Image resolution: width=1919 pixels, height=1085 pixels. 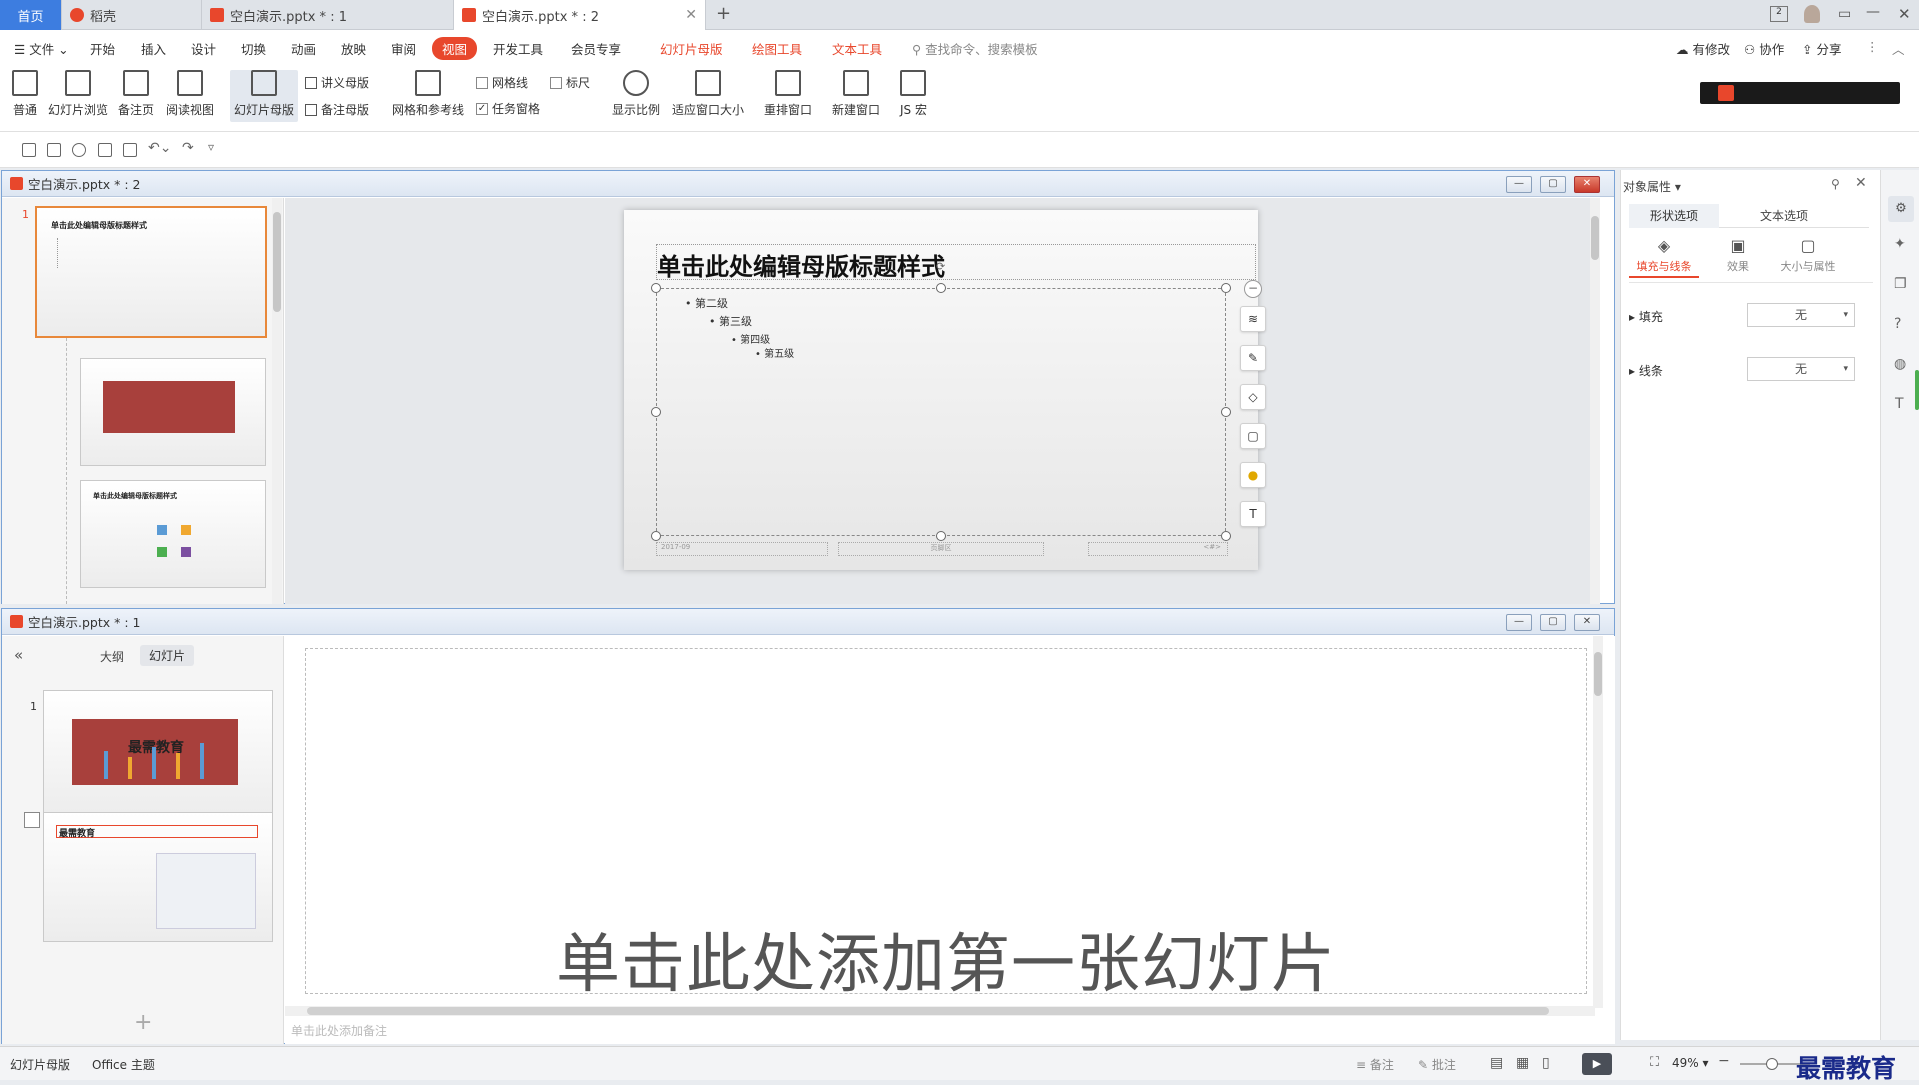 I want to click on menu-transition: 切换, so click(x=253, y=48).